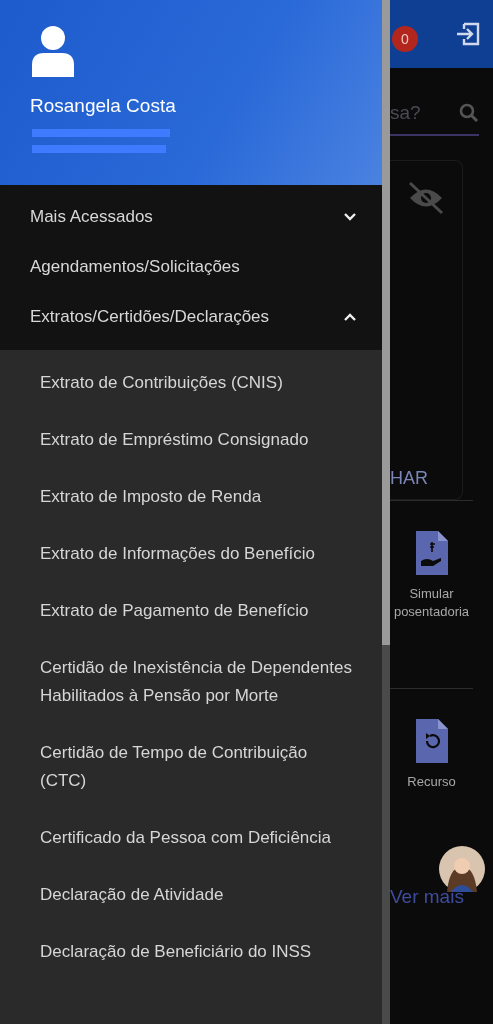 The width and height of the screenshot is (493, 1024). Describe the element at coordinates (426, 478) in the screenshot. I see `card-action-link: HAR` at that location.